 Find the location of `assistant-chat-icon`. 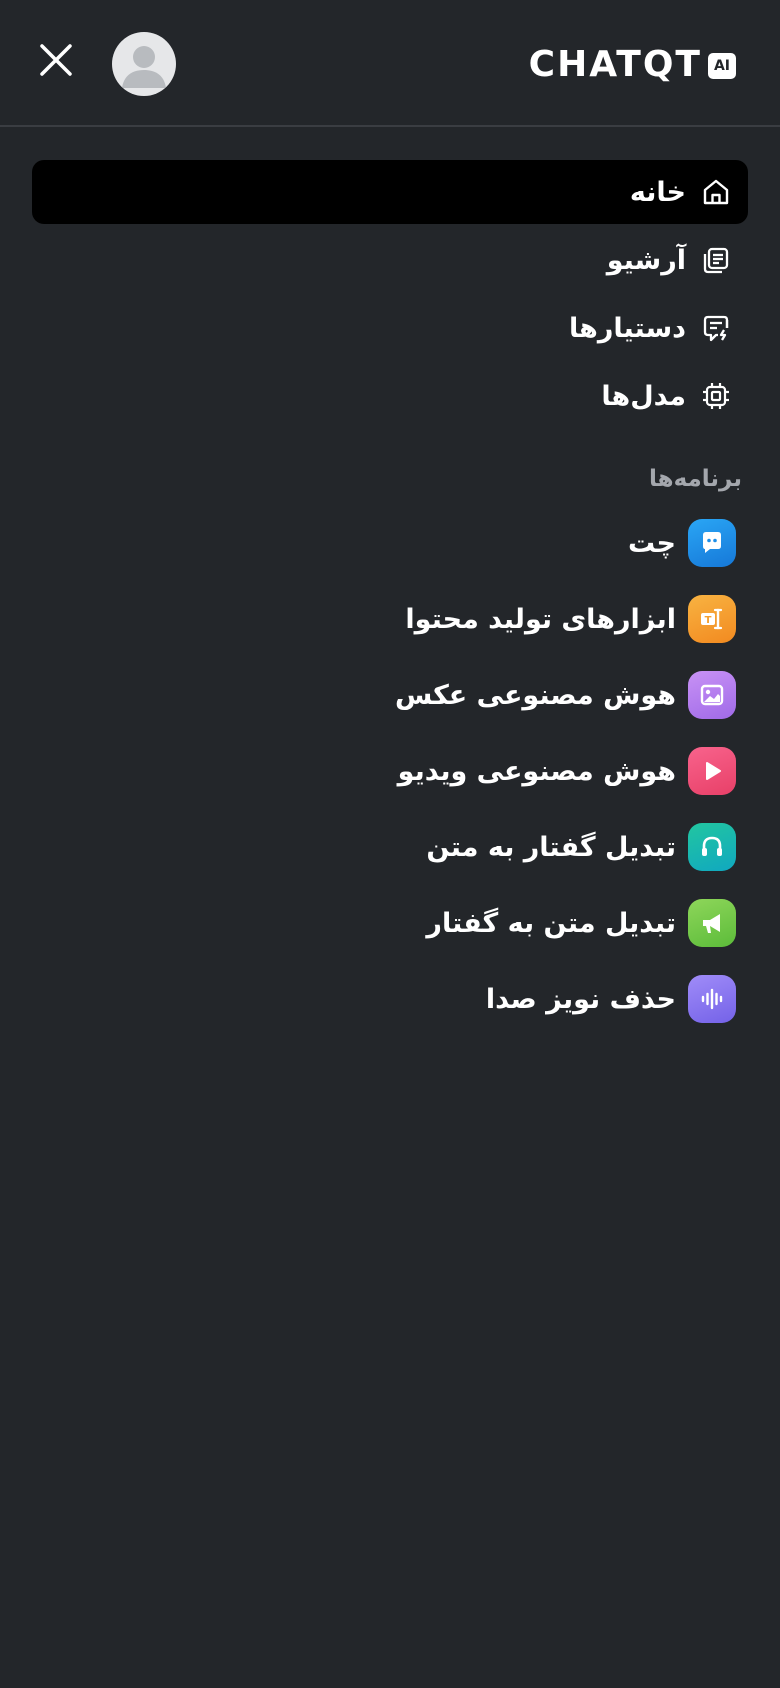

assistant-chat-icon is located at coordinates (716, 328).